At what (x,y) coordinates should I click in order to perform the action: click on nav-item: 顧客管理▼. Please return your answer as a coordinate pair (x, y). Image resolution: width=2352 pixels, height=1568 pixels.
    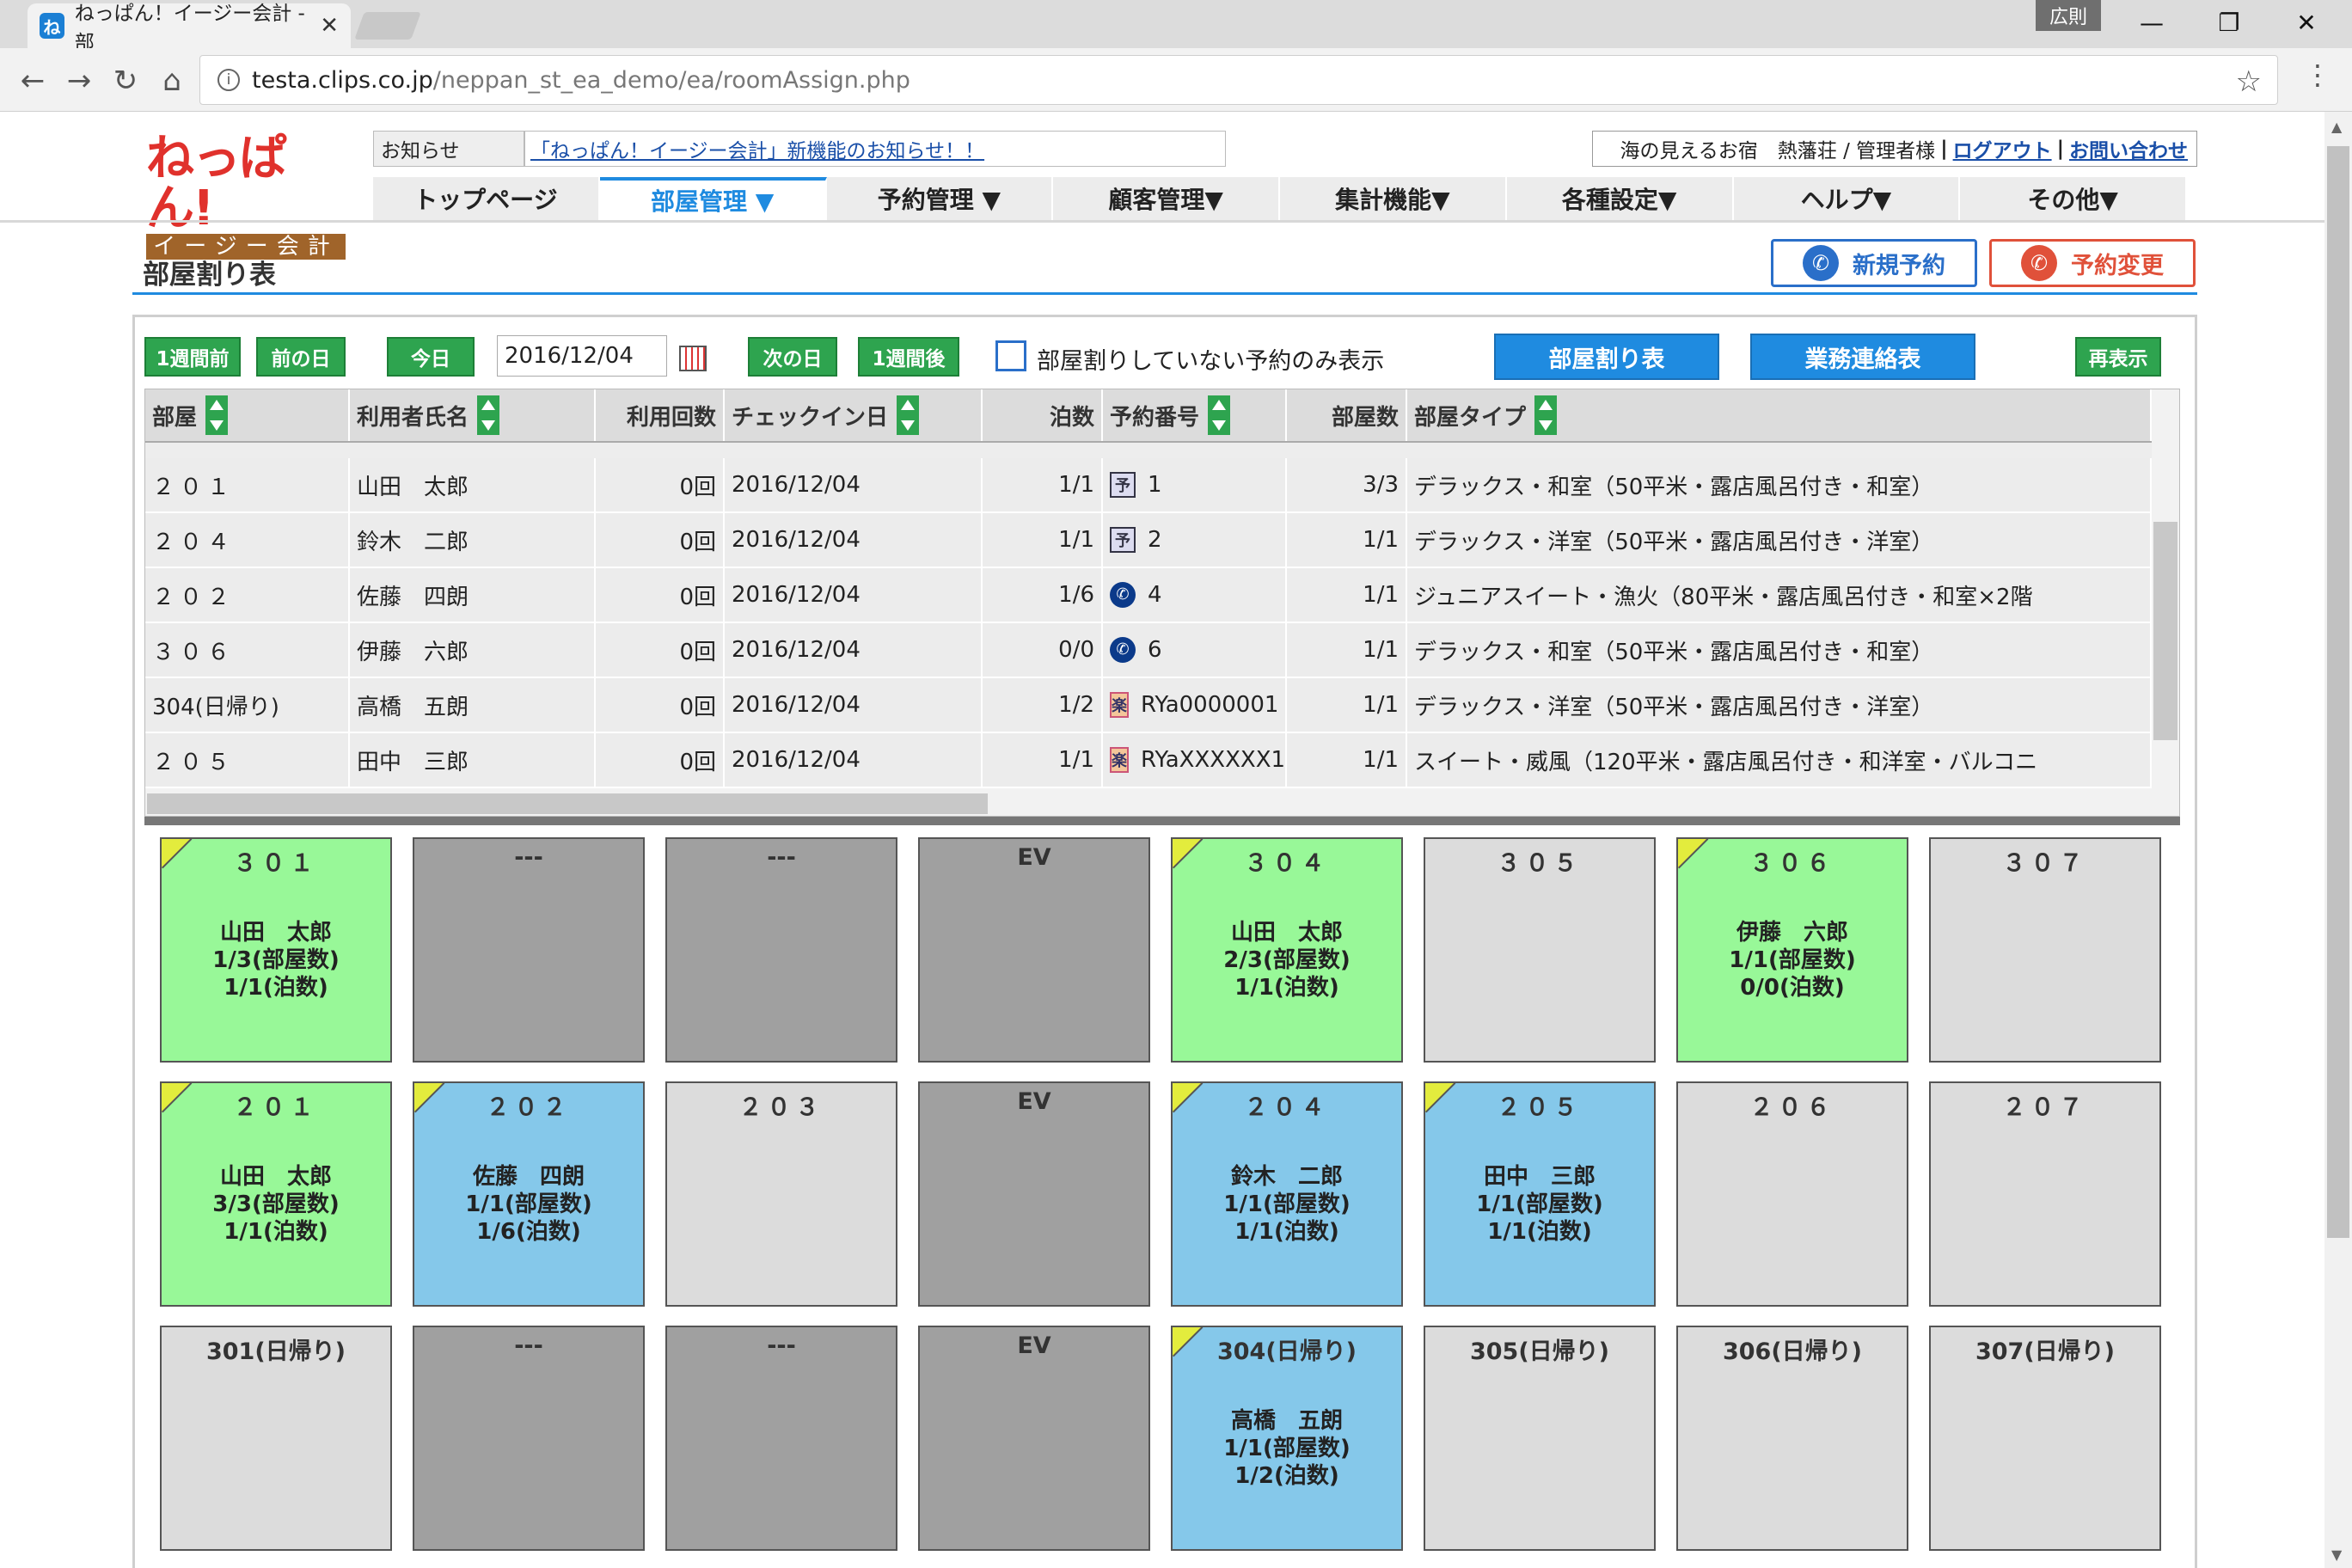
    Looking at the image, I should click on (1166, 198).